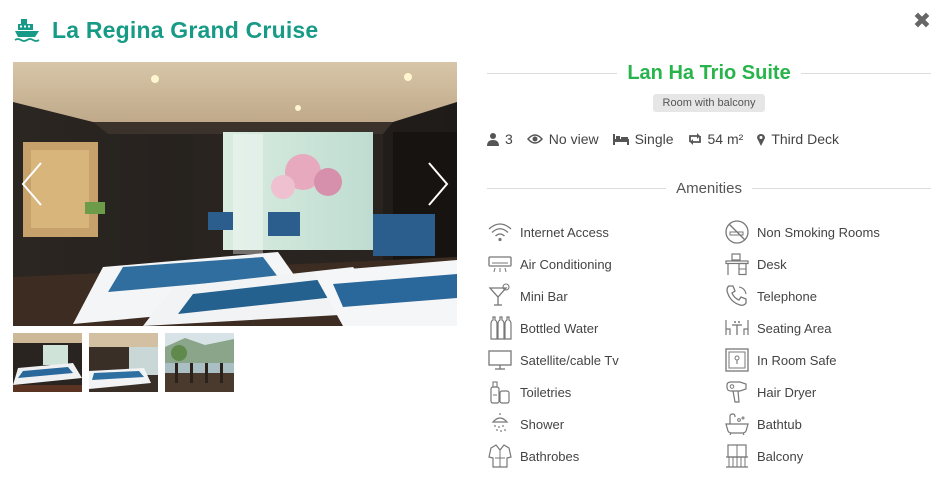  What do you see at coordinates (605, 296) in the screenshot?
I see `amenity-mini-bar: Mini Bar` at bounding box center [605, 296].